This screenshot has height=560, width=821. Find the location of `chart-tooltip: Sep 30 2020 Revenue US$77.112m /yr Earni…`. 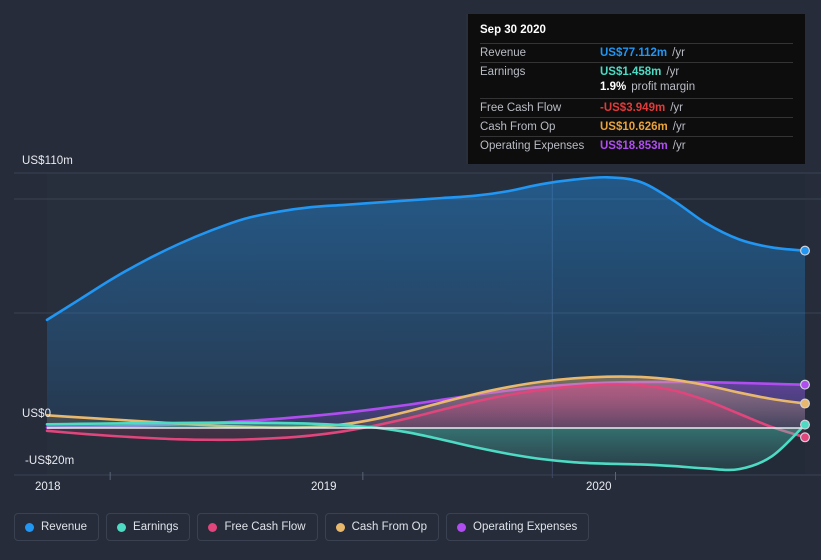

chart-tooltip: Sep 30 2020 Revenue US$77.112m /yr Earni… is located at coordinates (635, 89).